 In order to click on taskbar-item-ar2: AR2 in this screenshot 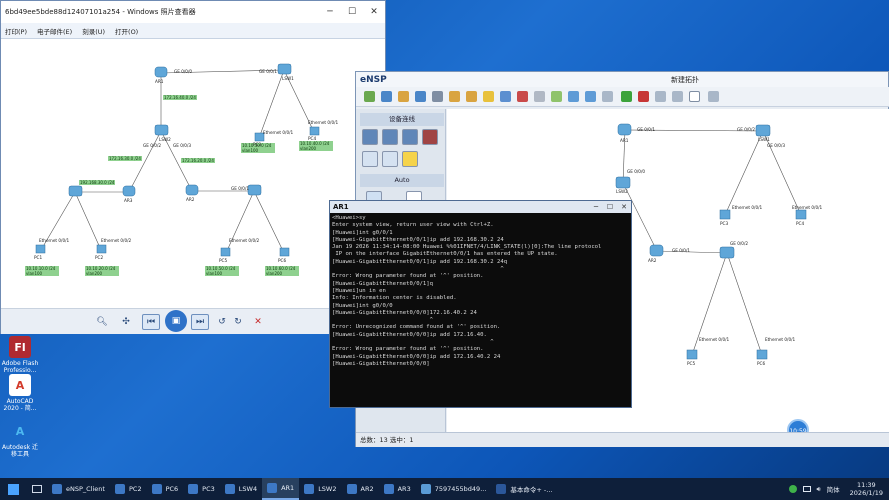, I will do `click(360, 489)`.